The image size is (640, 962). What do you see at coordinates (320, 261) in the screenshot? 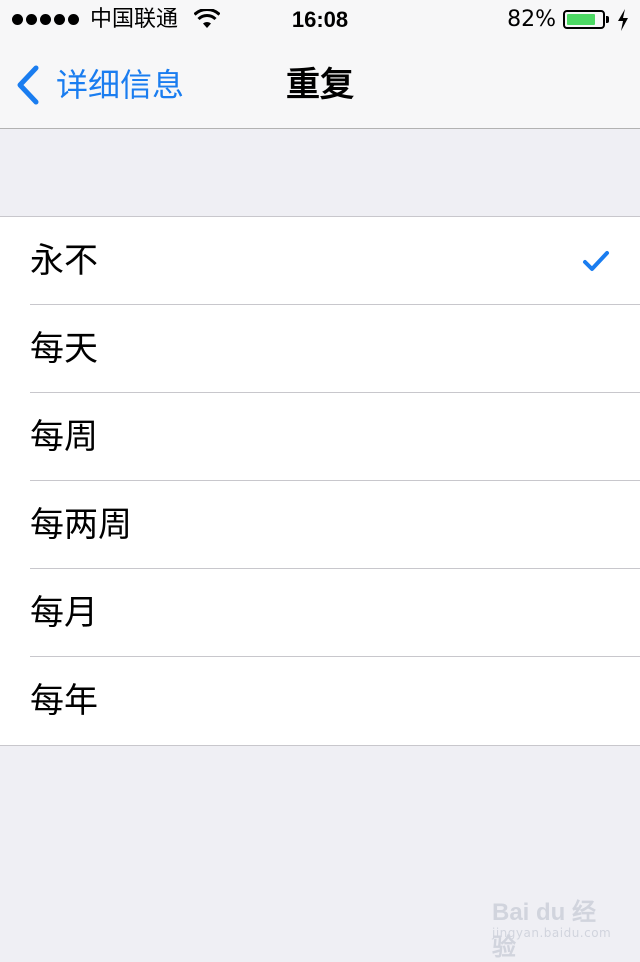
I see `option-never: 永不` at bounding box center [320, 261].